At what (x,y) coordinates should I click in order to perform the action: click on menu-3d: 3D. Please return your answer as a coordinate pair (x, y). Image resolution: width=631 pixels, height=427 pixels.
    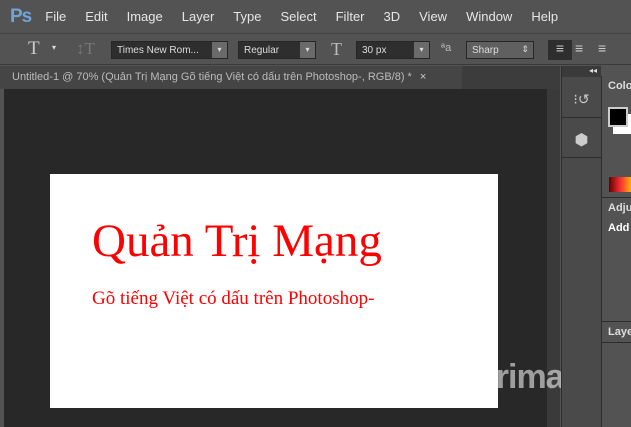
    Looking at the image, I should click on (392, 16).